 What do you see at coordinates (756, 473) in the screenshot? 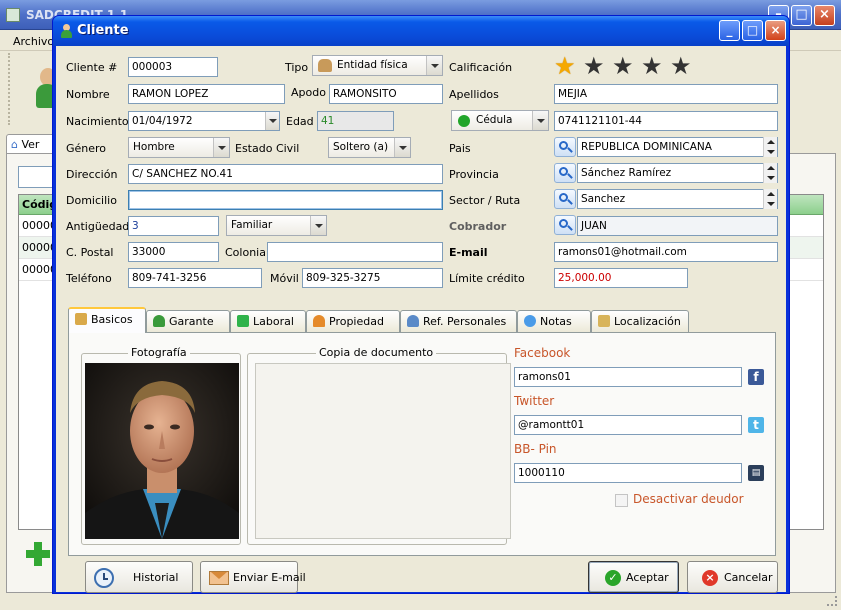
I see `chat-icon: ▤` at bounding box center [756, 473].